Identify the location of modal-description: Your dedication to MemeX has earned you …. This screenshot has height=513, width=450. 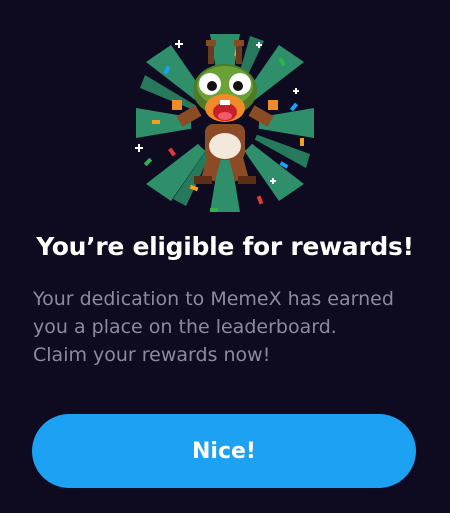
(233, 327).